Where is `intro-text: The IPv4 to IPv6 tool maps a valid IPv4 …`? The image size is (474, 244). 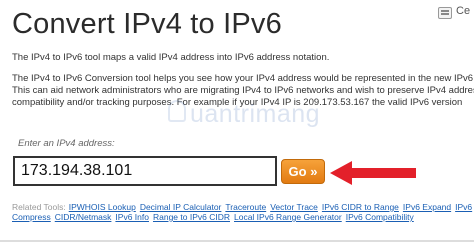
intro-text: The IPv4 to IPv6 tool maps a valid IPv4 … is located at coordinates (171, 57).